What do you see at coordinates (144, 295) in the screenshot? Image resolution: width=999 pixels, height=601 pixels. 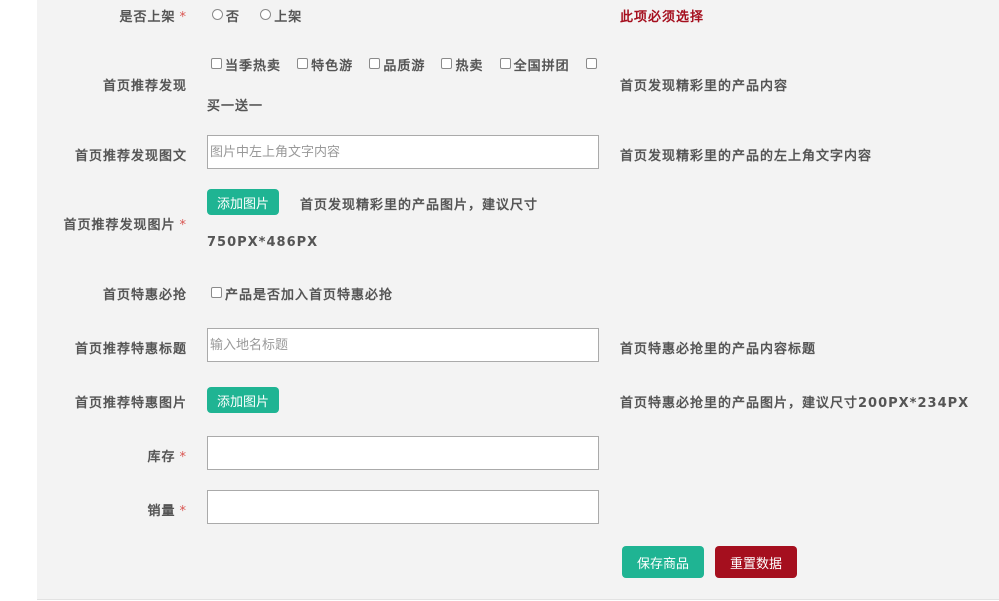 I see `home-flash-sale-label: 首页特惠必抢` at bounding box center [144, 295].